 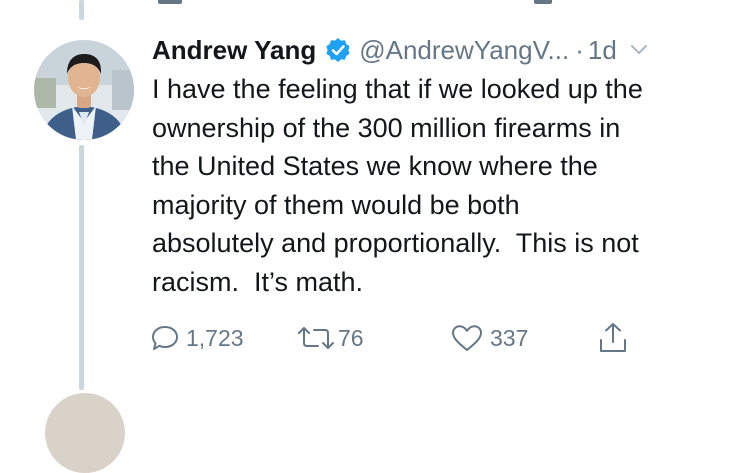 I want to click on tweet-header: Andrew Yang @AndrewYangV... · 1d, so click(x=400, y=50).